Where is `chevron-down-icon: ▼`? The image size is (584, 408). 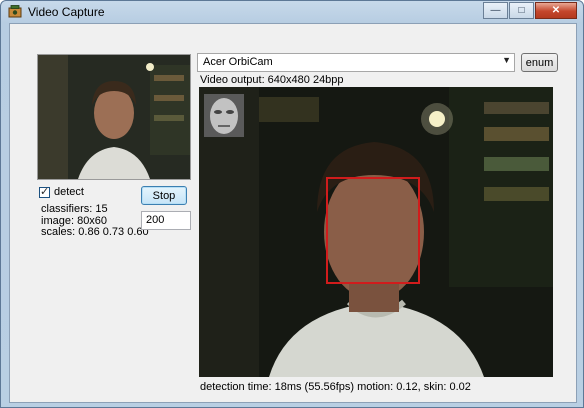
chevron-down-icon: ▼ is located at coordinates (506, 60).